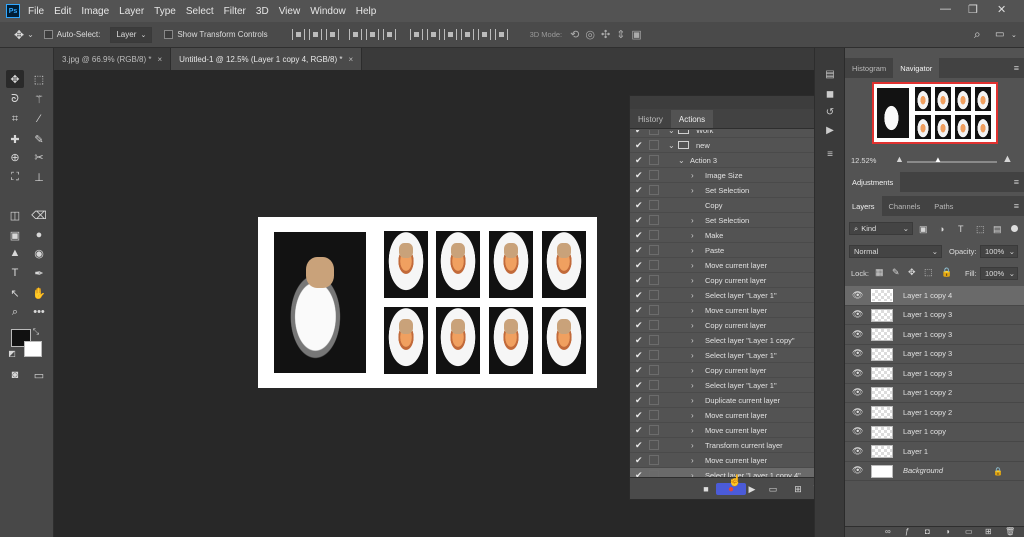  Describe the element at coordinates (113, 59) in the screenshot. I see `tab-doc-3jpg: 3.jpg @ 66.9% (RGB/8) * ×` at that location.